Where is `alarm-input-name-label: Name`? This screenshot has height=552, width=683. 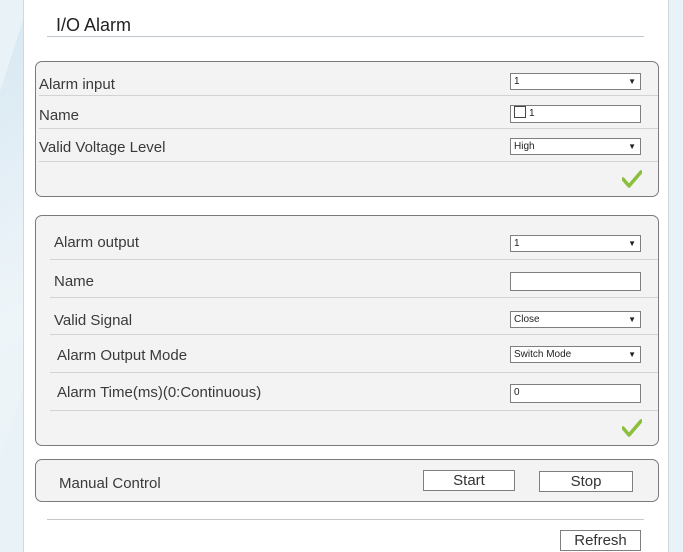
alarm-input-name-label: Name is located at coordinates (59, 115).